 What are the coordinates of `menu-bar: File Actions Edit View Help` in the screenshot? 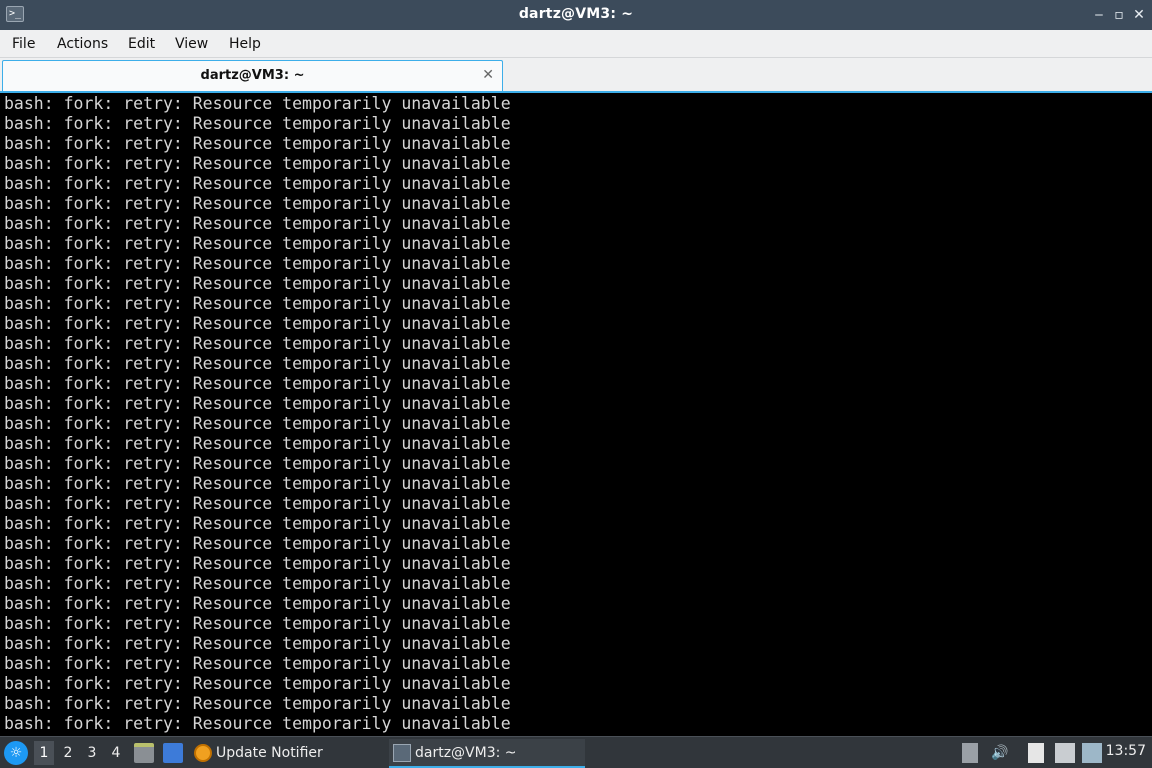 It's located at (576, 44).